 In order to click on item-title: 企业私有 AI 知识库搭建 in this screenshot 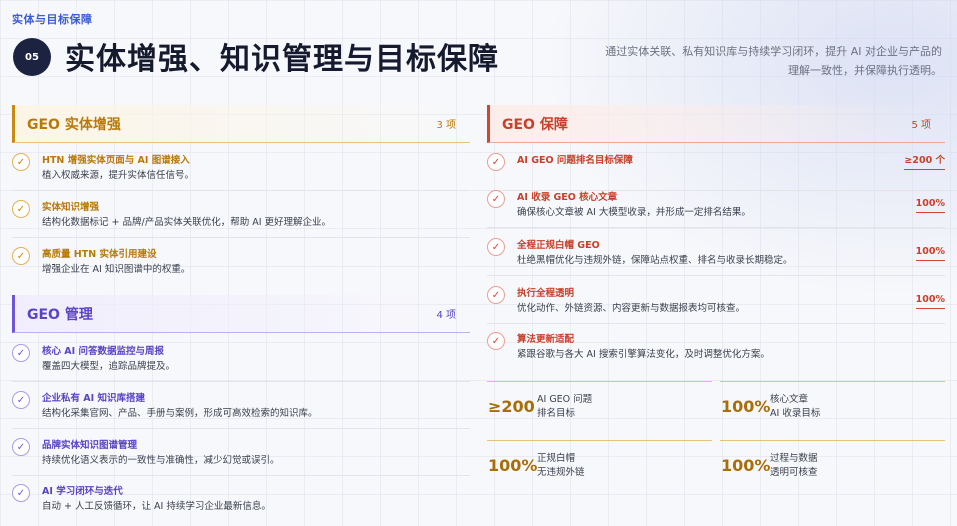, I will do `click(94, 398)`.